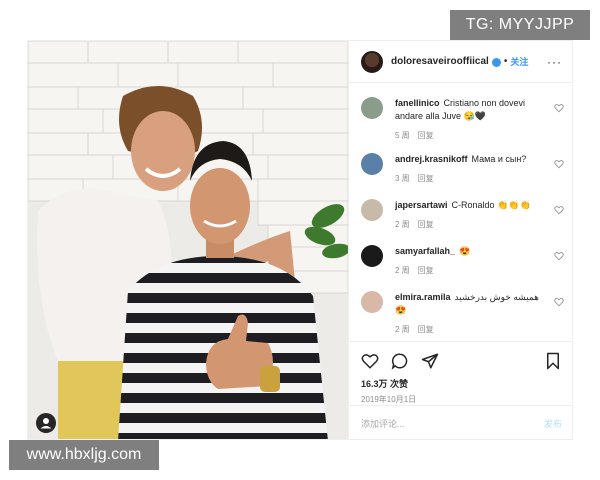  Describe the element at coordinates (423, 297) in the screenshot. I see `comment-username: elmira.ramila` at that location.